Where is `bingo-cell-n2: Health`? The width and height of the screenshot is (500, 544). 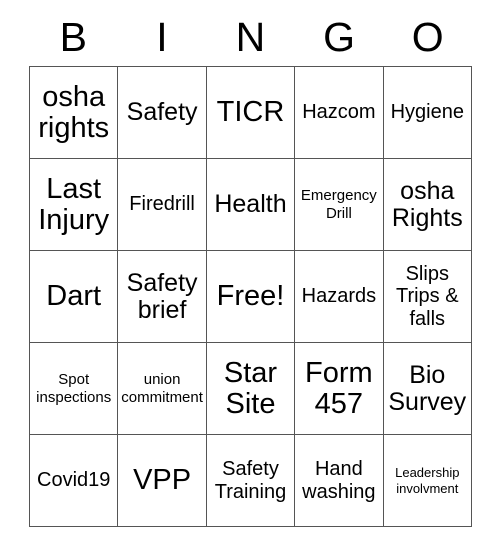
bingo-cell-n2: Health is located at coordinates (250, 204).